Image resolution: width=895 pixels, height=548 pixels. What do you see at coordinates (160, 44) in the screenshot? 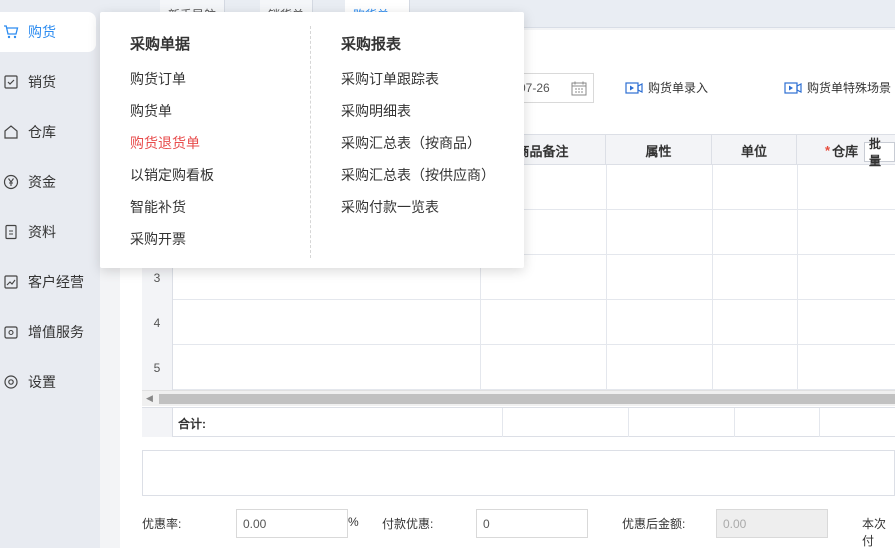
I see `purchase-documents-title: 采购单据` at bounding box center [160, 44].